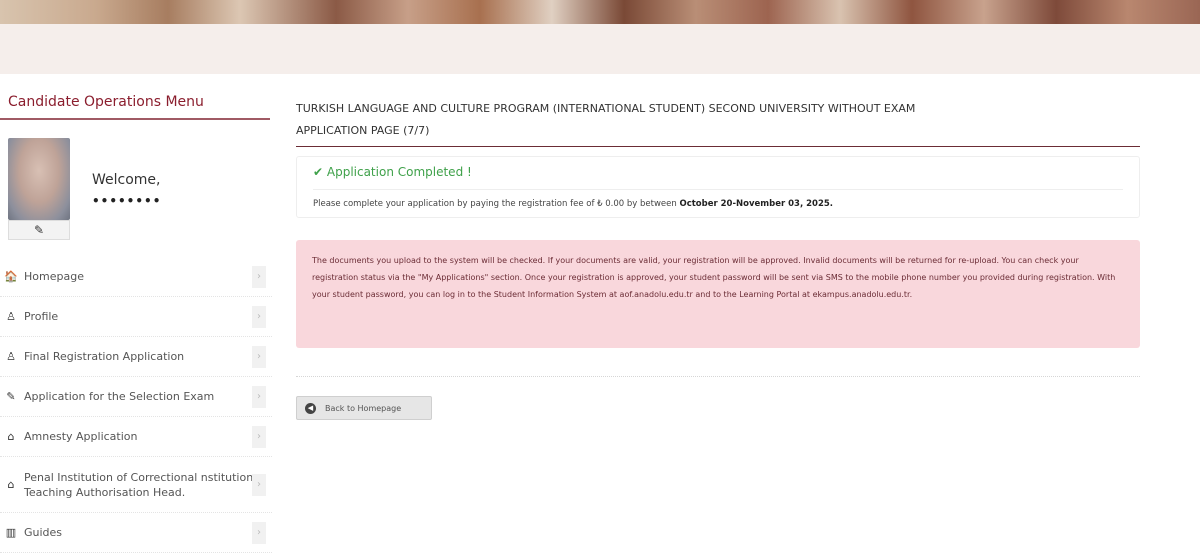  I want to click on user-edit-icon: ♙, so click(11, 356).